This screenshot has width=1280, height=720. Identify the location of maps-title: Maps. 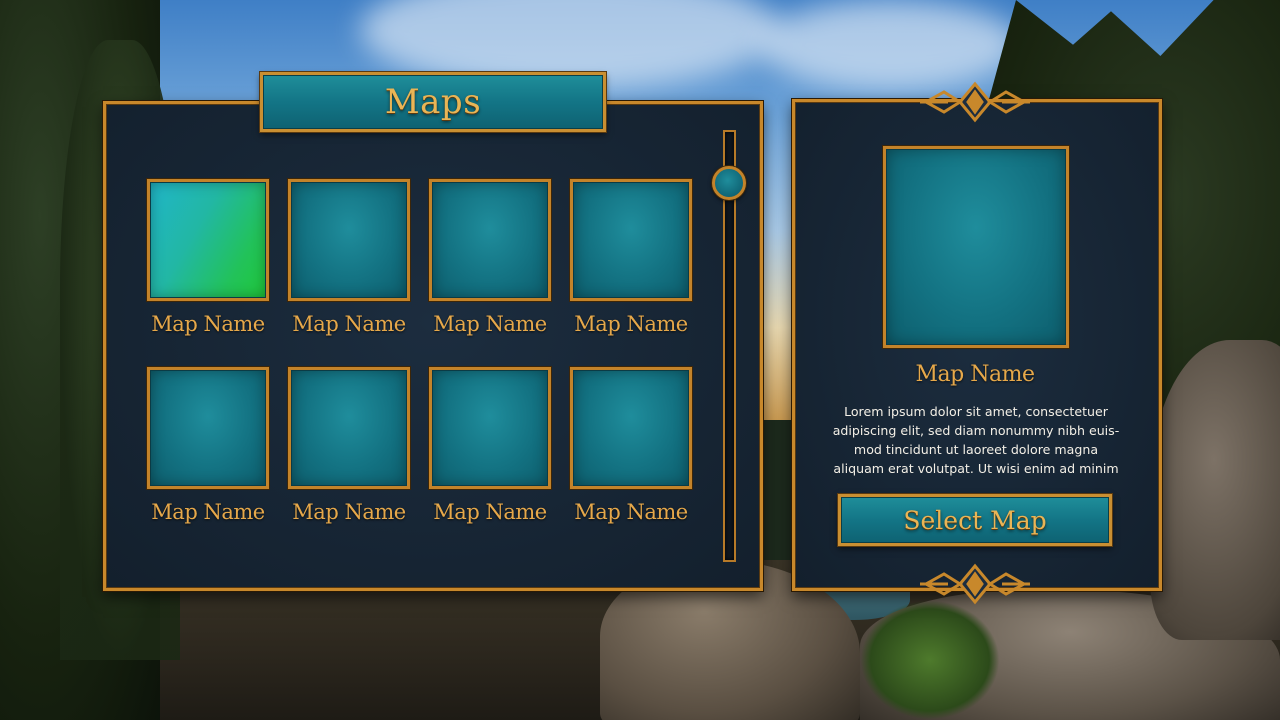
(433, 102).